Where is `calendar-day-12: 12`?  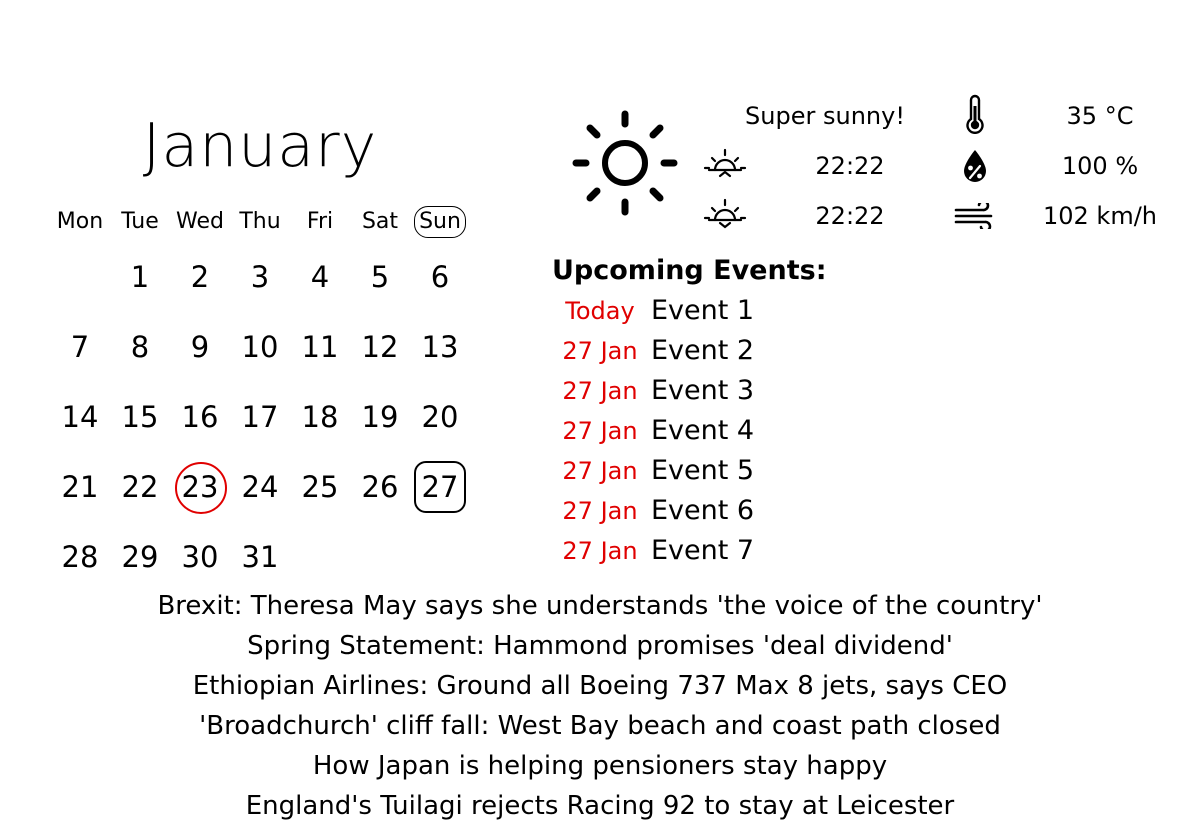
calendar-day-12: 12 is located at coordinates (380, 347).